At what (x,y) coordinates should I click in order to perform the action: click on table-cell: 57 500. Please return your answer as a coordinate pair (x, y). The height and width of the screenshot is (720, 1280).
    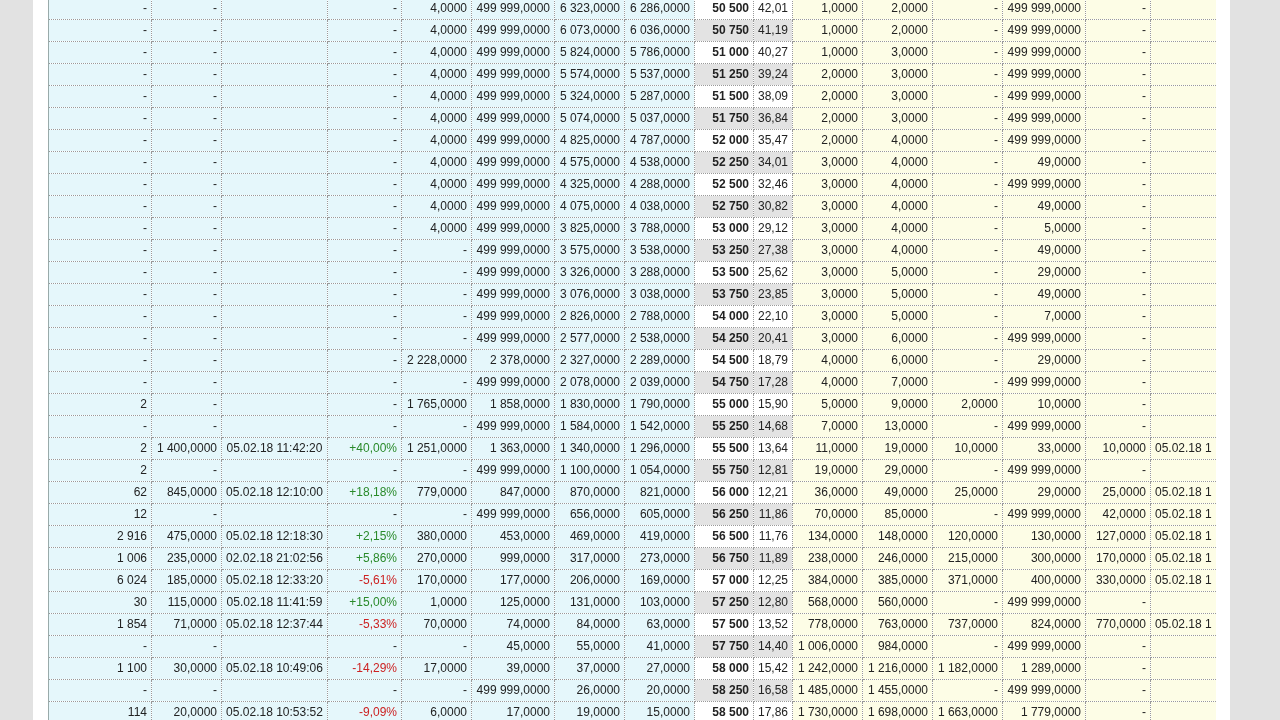
    Looking at the image, I should click on (724, 624).